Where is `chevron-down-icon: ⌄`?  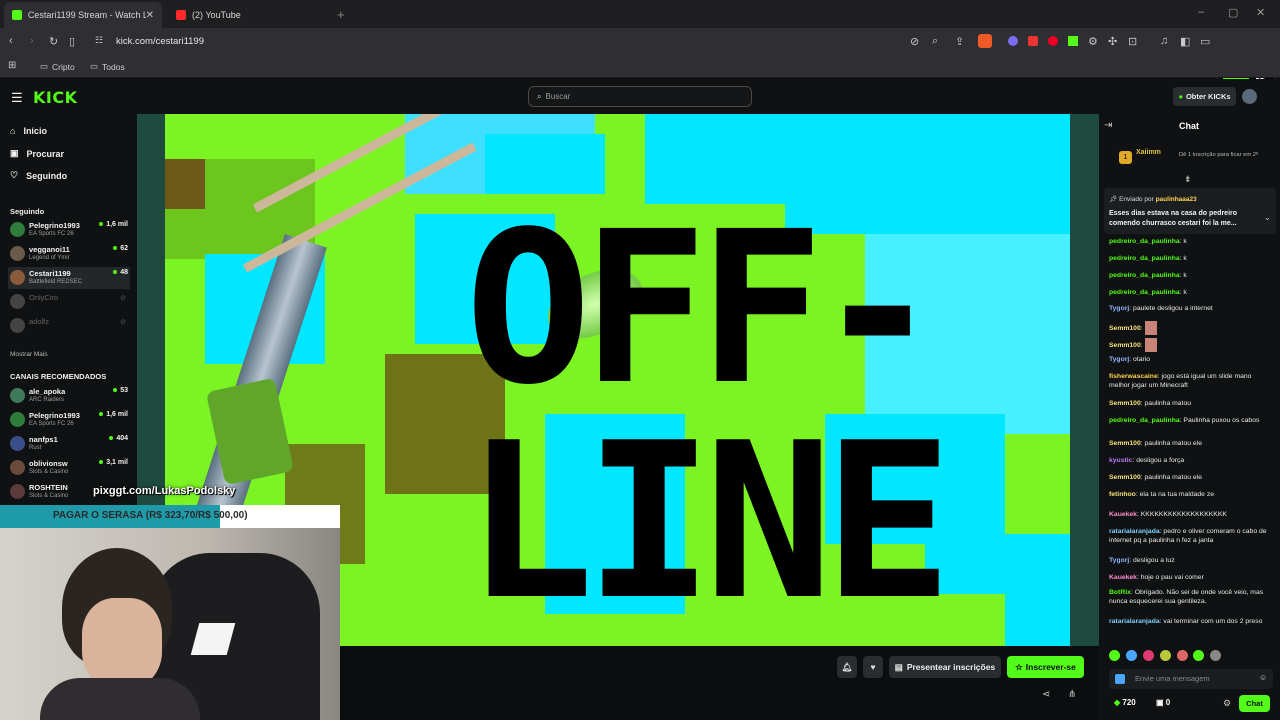 chevron-down-icon: ⌄ is located at coordinates (1267, 217).